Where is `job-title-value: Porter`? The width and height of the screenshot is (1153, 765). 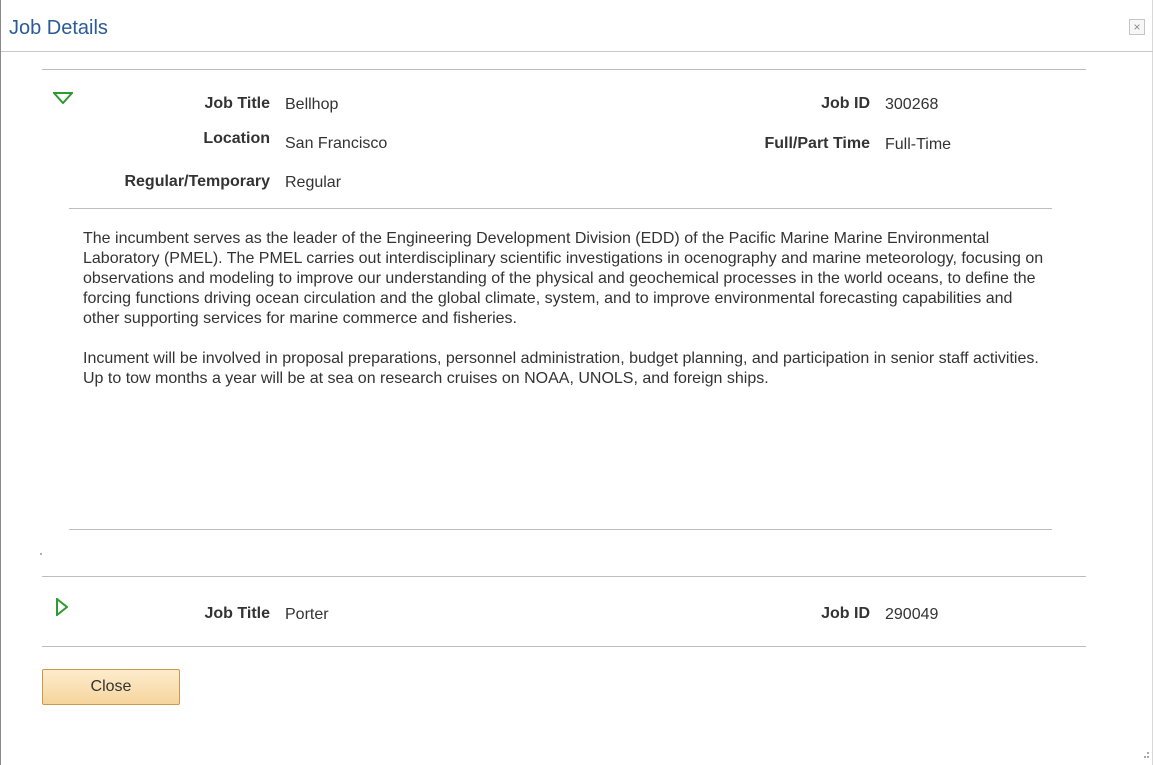 job-title-value: Porter is located at coordinates (307, 614).